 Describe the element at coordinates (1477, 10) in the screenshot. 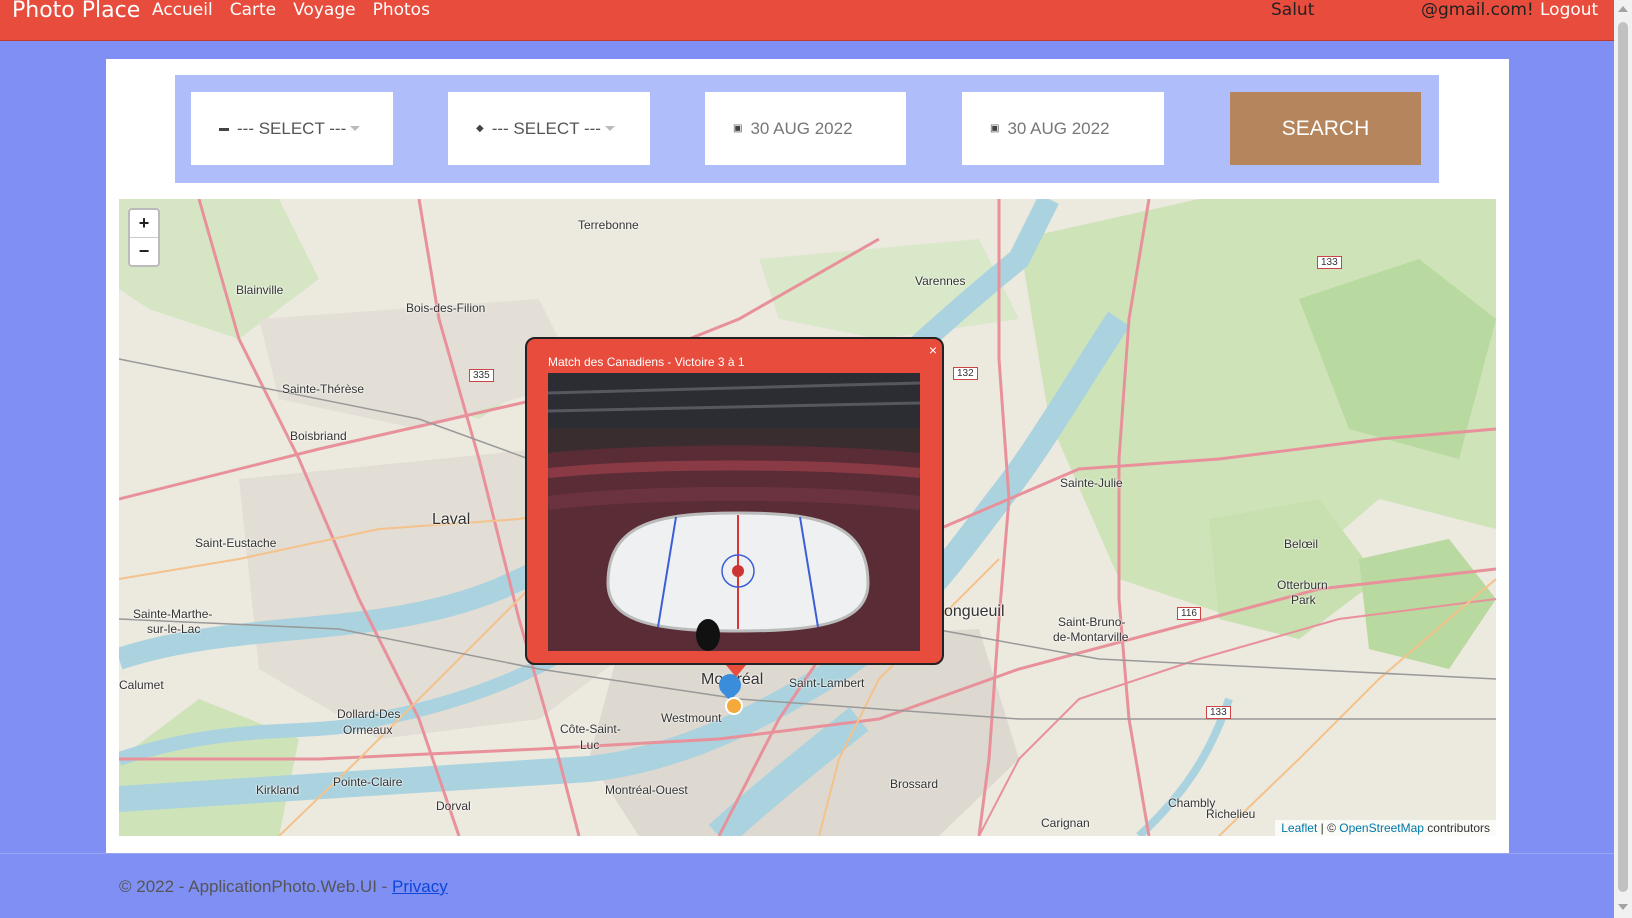

I see `user-email: @gmail.com!` at that location.